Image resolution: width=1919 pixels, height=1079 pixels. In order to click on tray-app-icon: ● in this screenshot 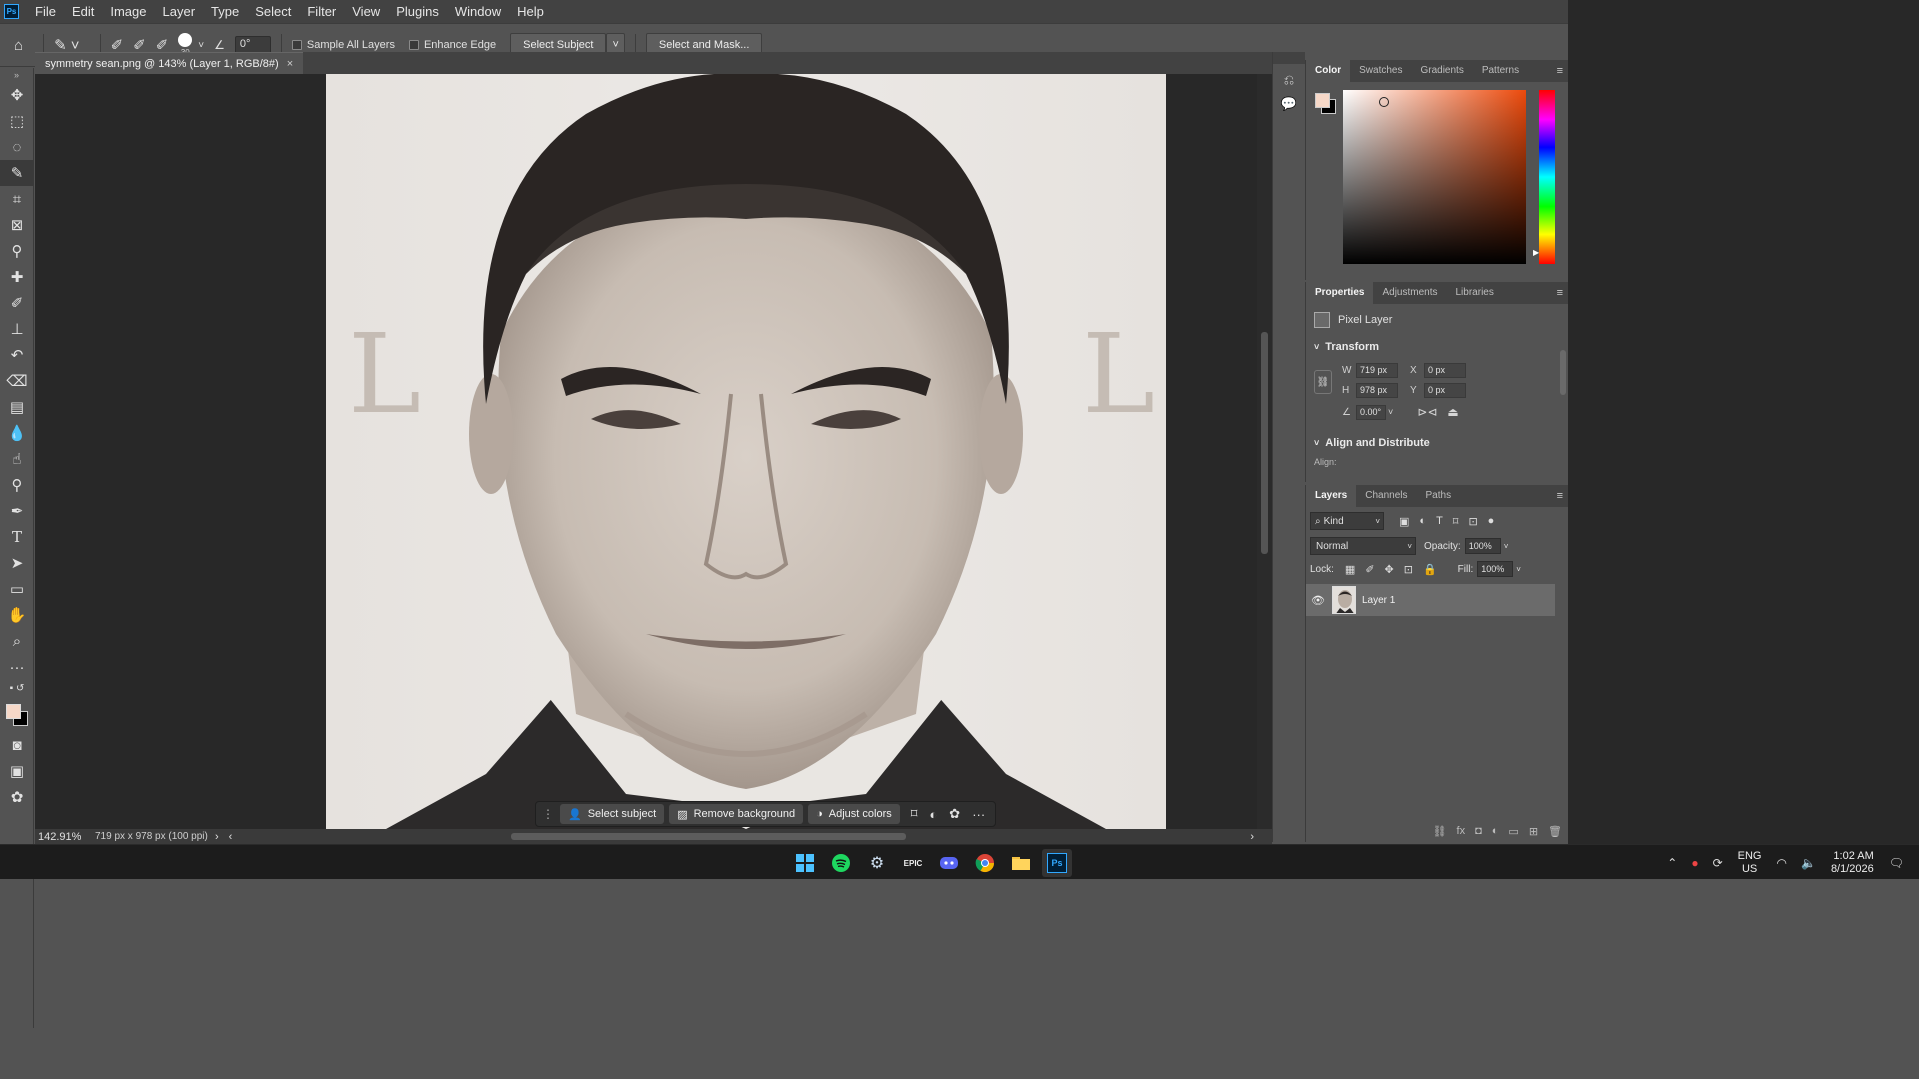, I will do `click(1694, 863)`.